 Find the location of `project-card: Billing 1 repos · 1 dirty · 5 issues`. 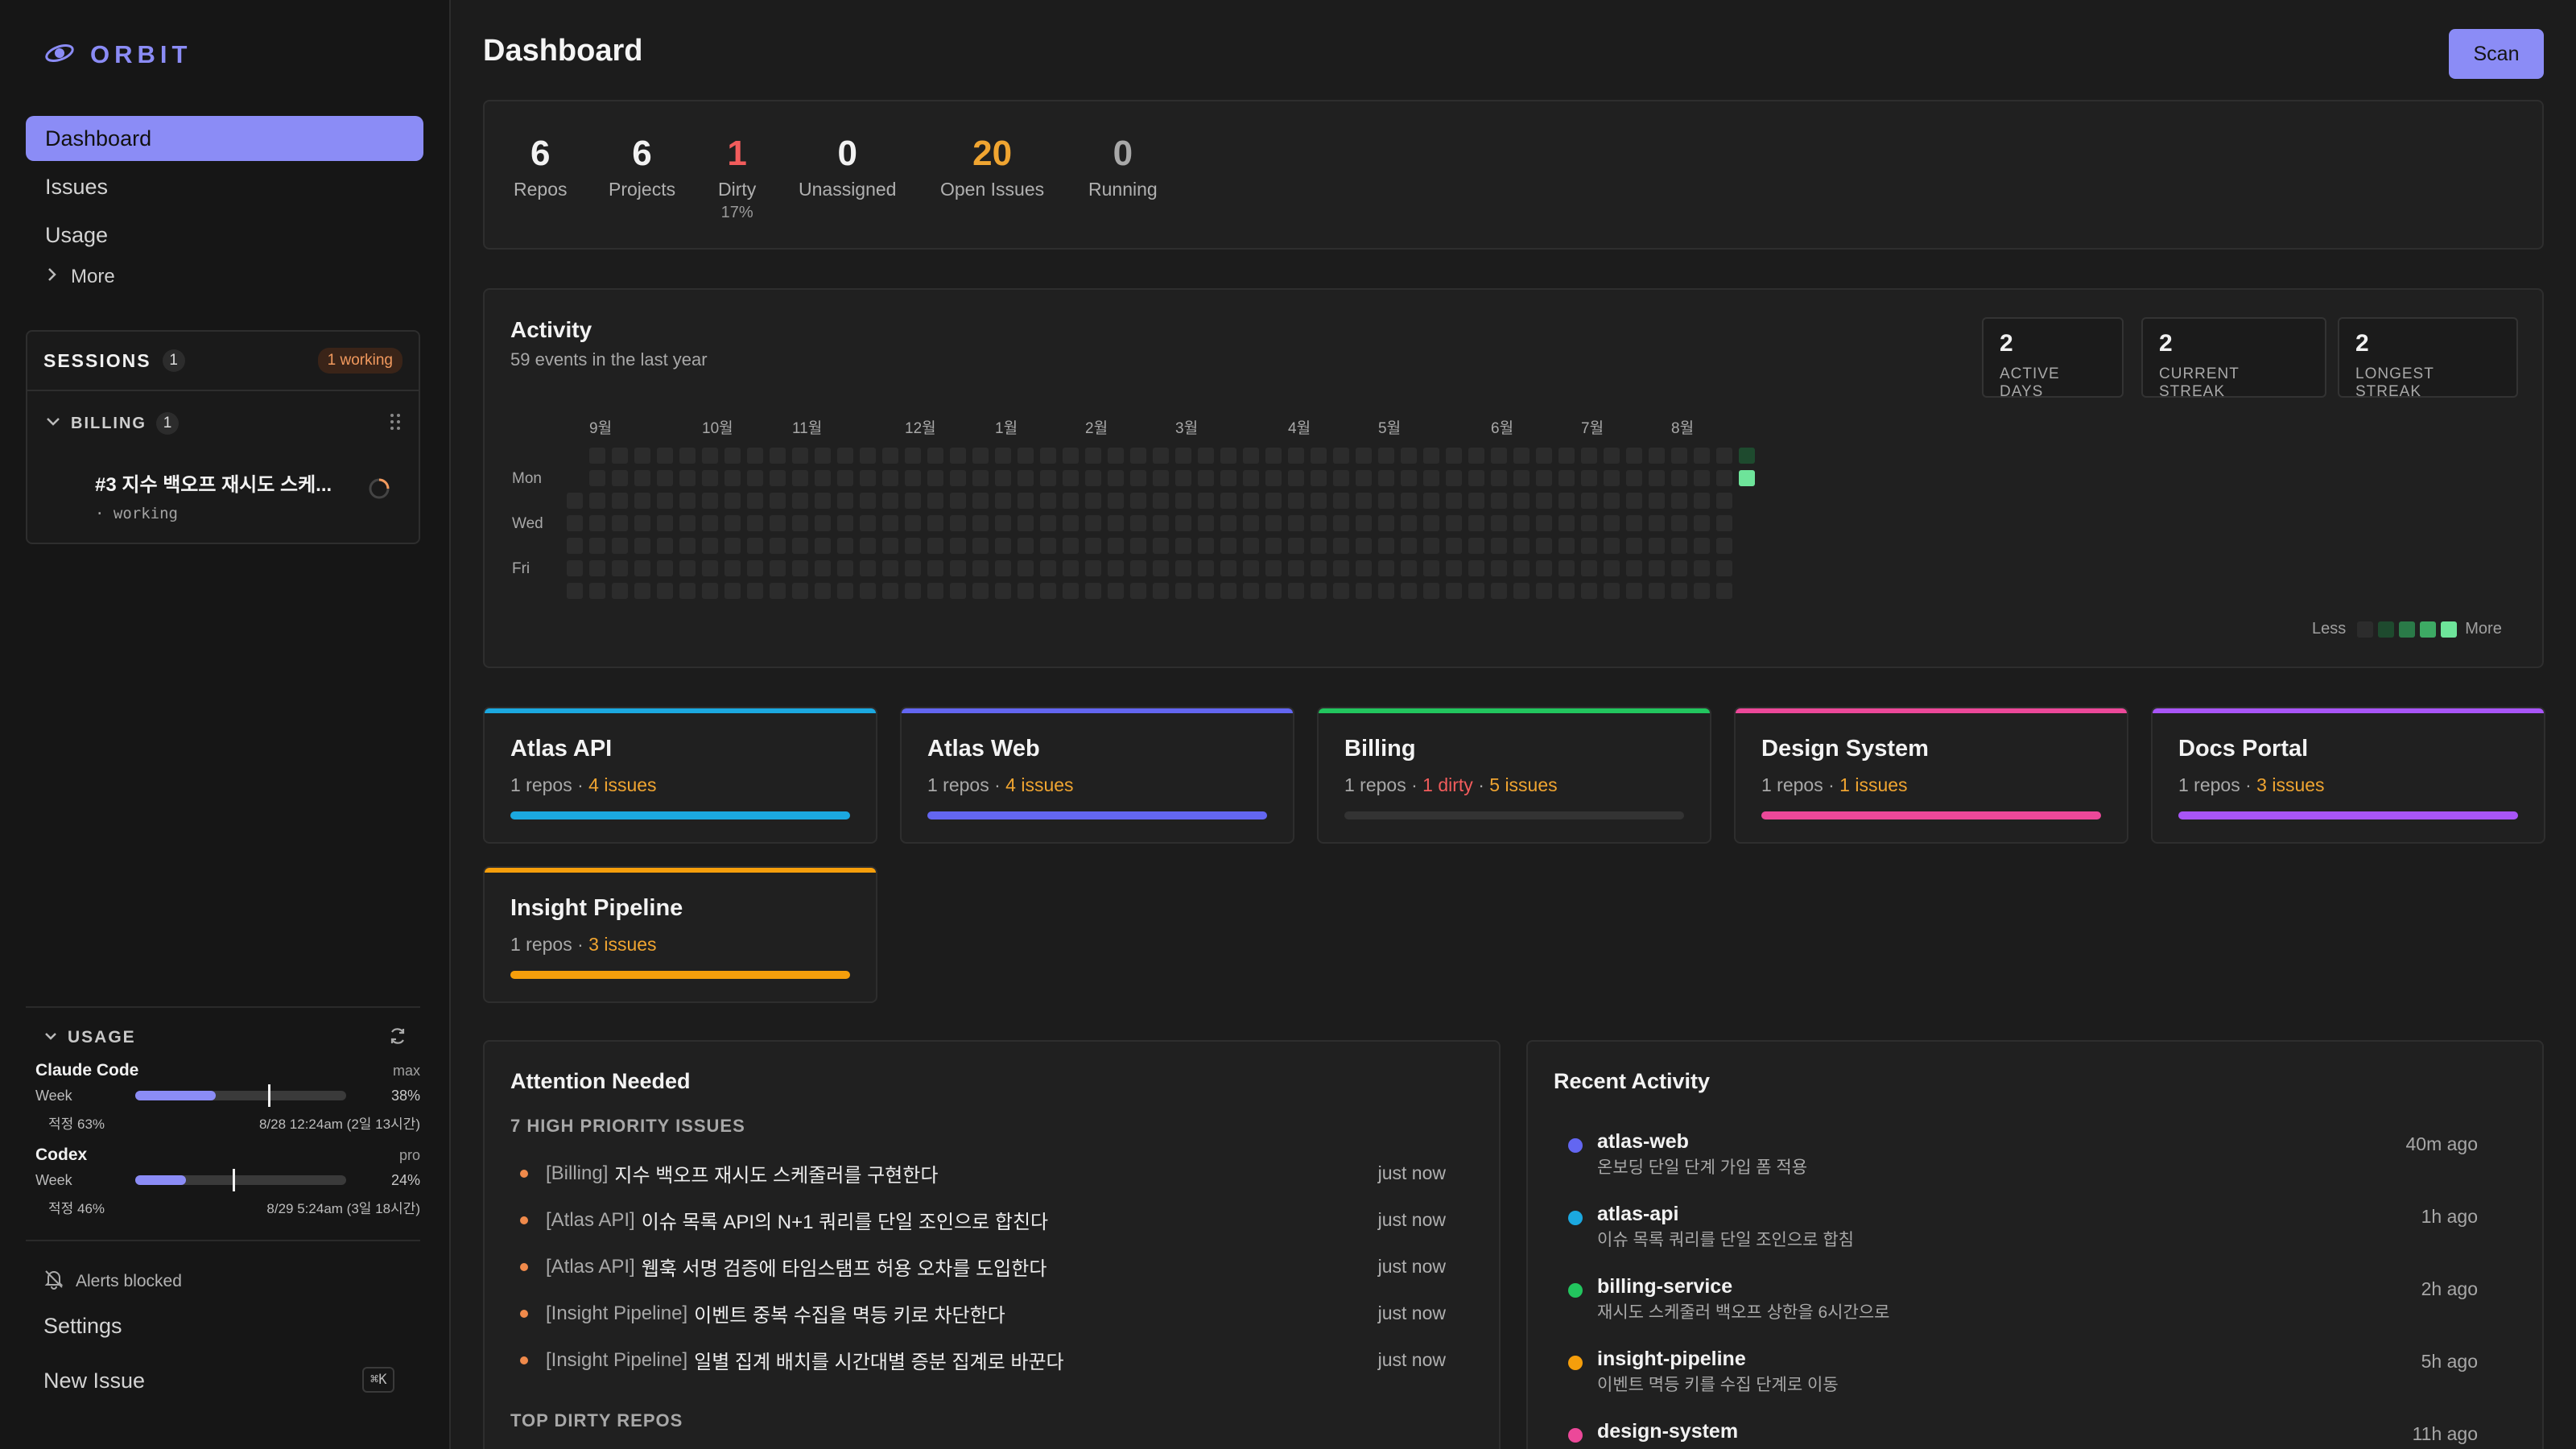

project-card: Billing 1 repos · 1 dirty · 5 issues is located at coordinates (1514, 775).